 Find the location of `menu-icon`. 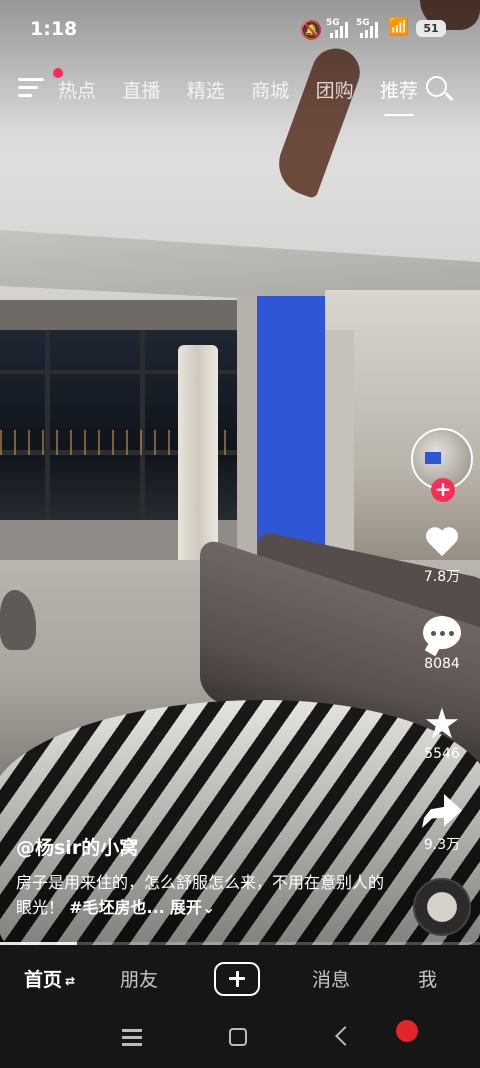

menu-icon is located at coordinates (32, 88).